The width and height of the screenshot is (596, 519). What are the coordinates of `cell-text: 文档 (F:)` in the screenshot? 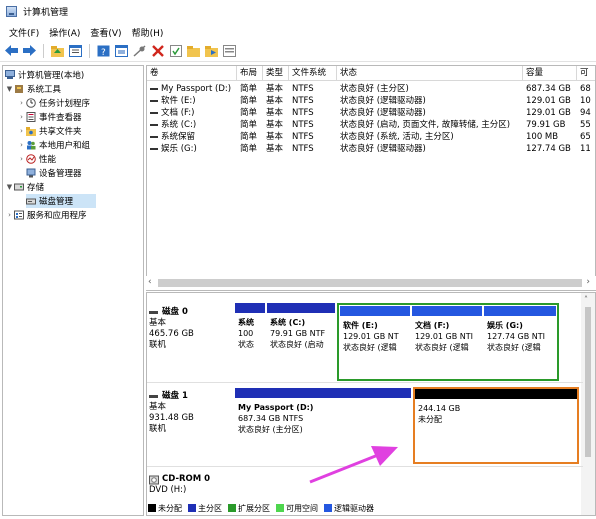 It's located at (178, 113).